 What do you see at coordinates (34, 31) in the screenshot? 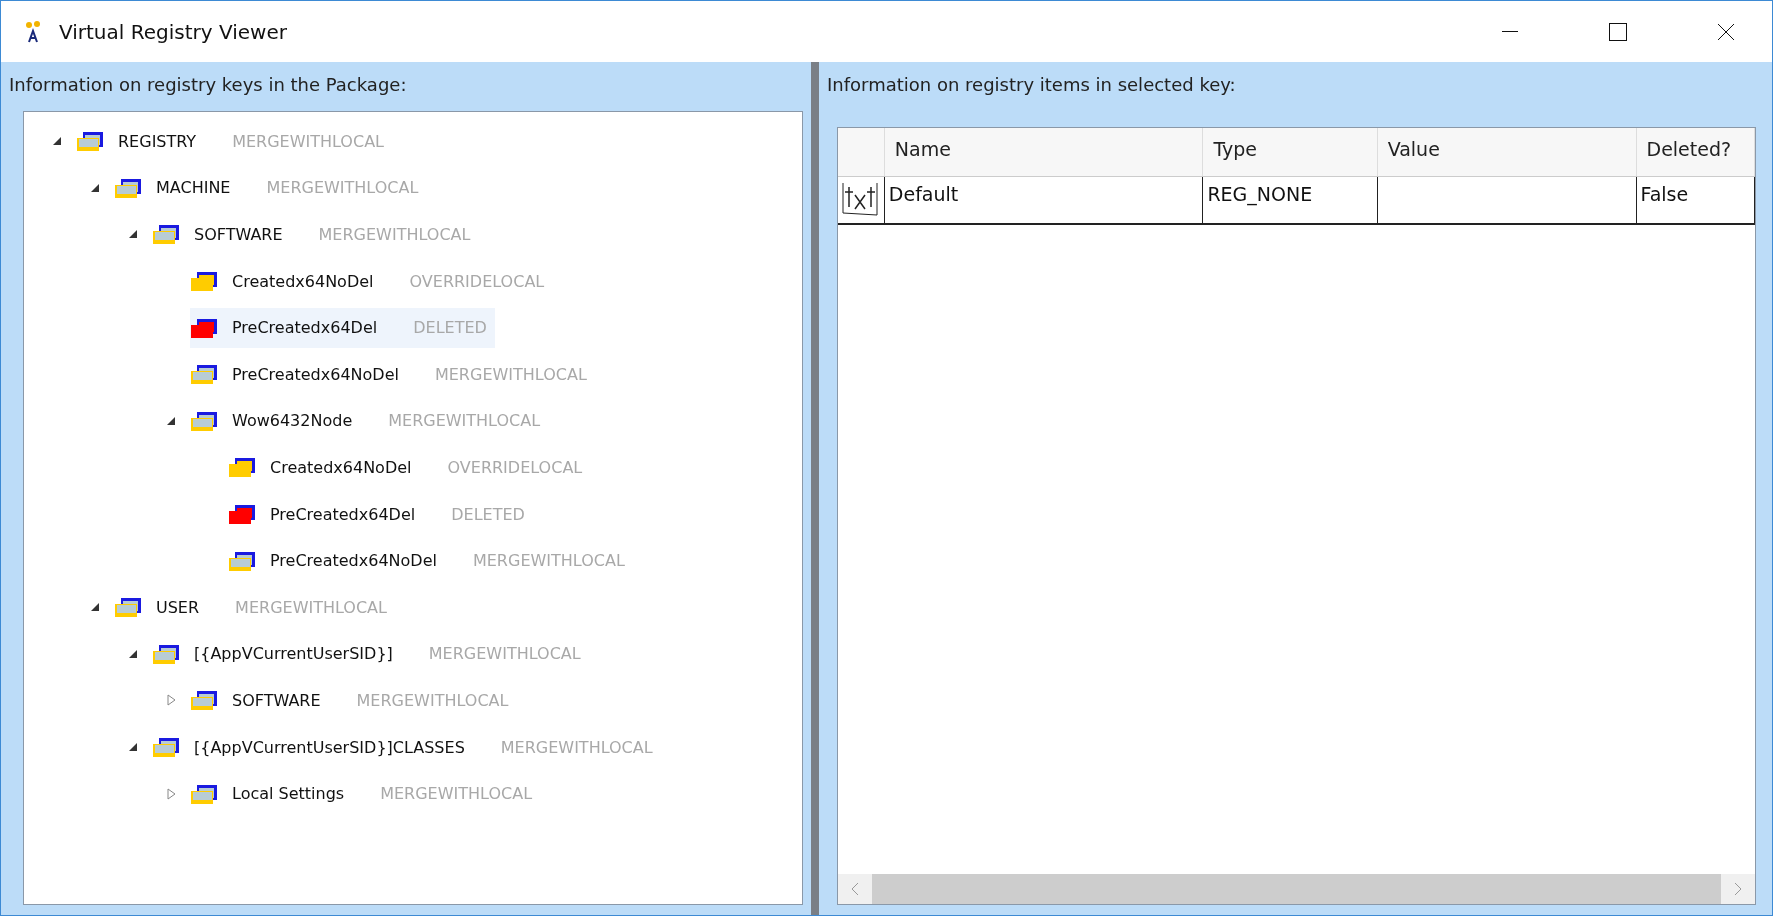
I see `app-icon` at bounding box center [34, 31].